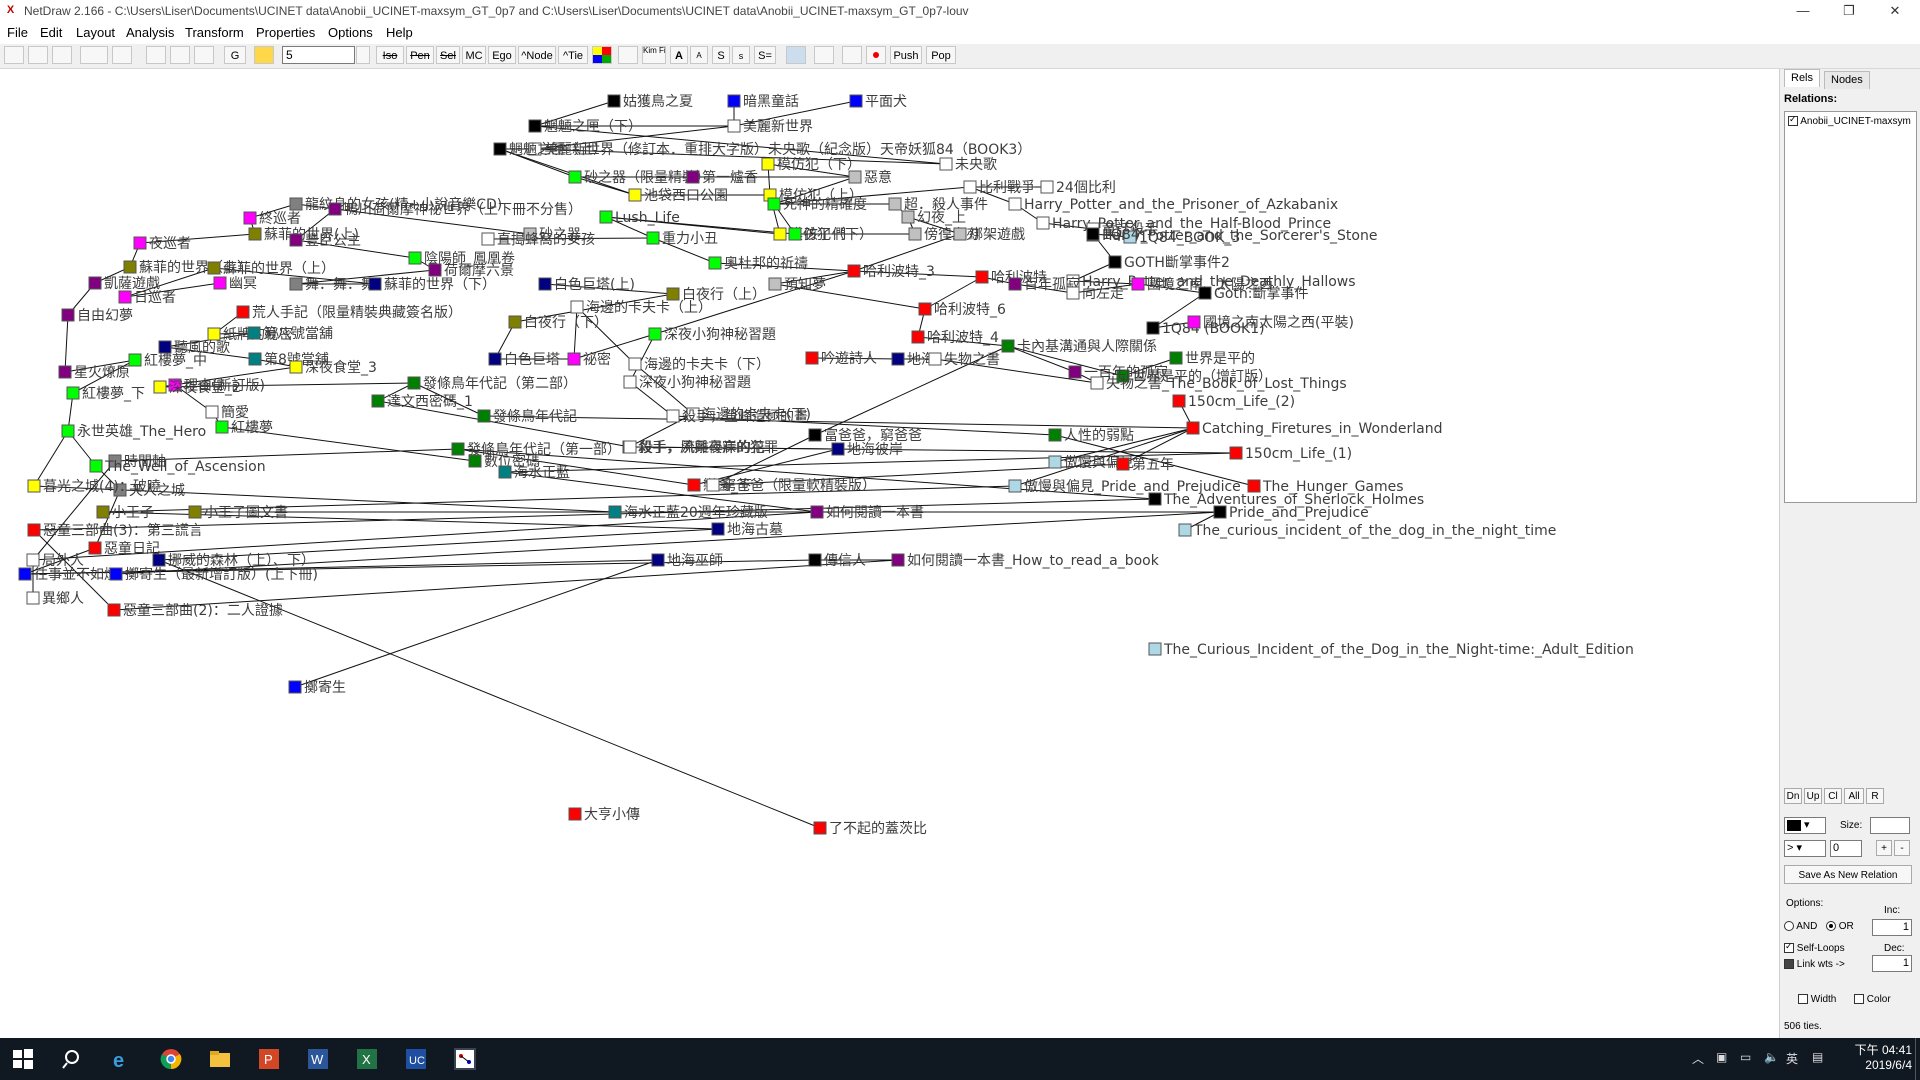  I want to click on graph-node: 地海巫師, so click(687, 561).